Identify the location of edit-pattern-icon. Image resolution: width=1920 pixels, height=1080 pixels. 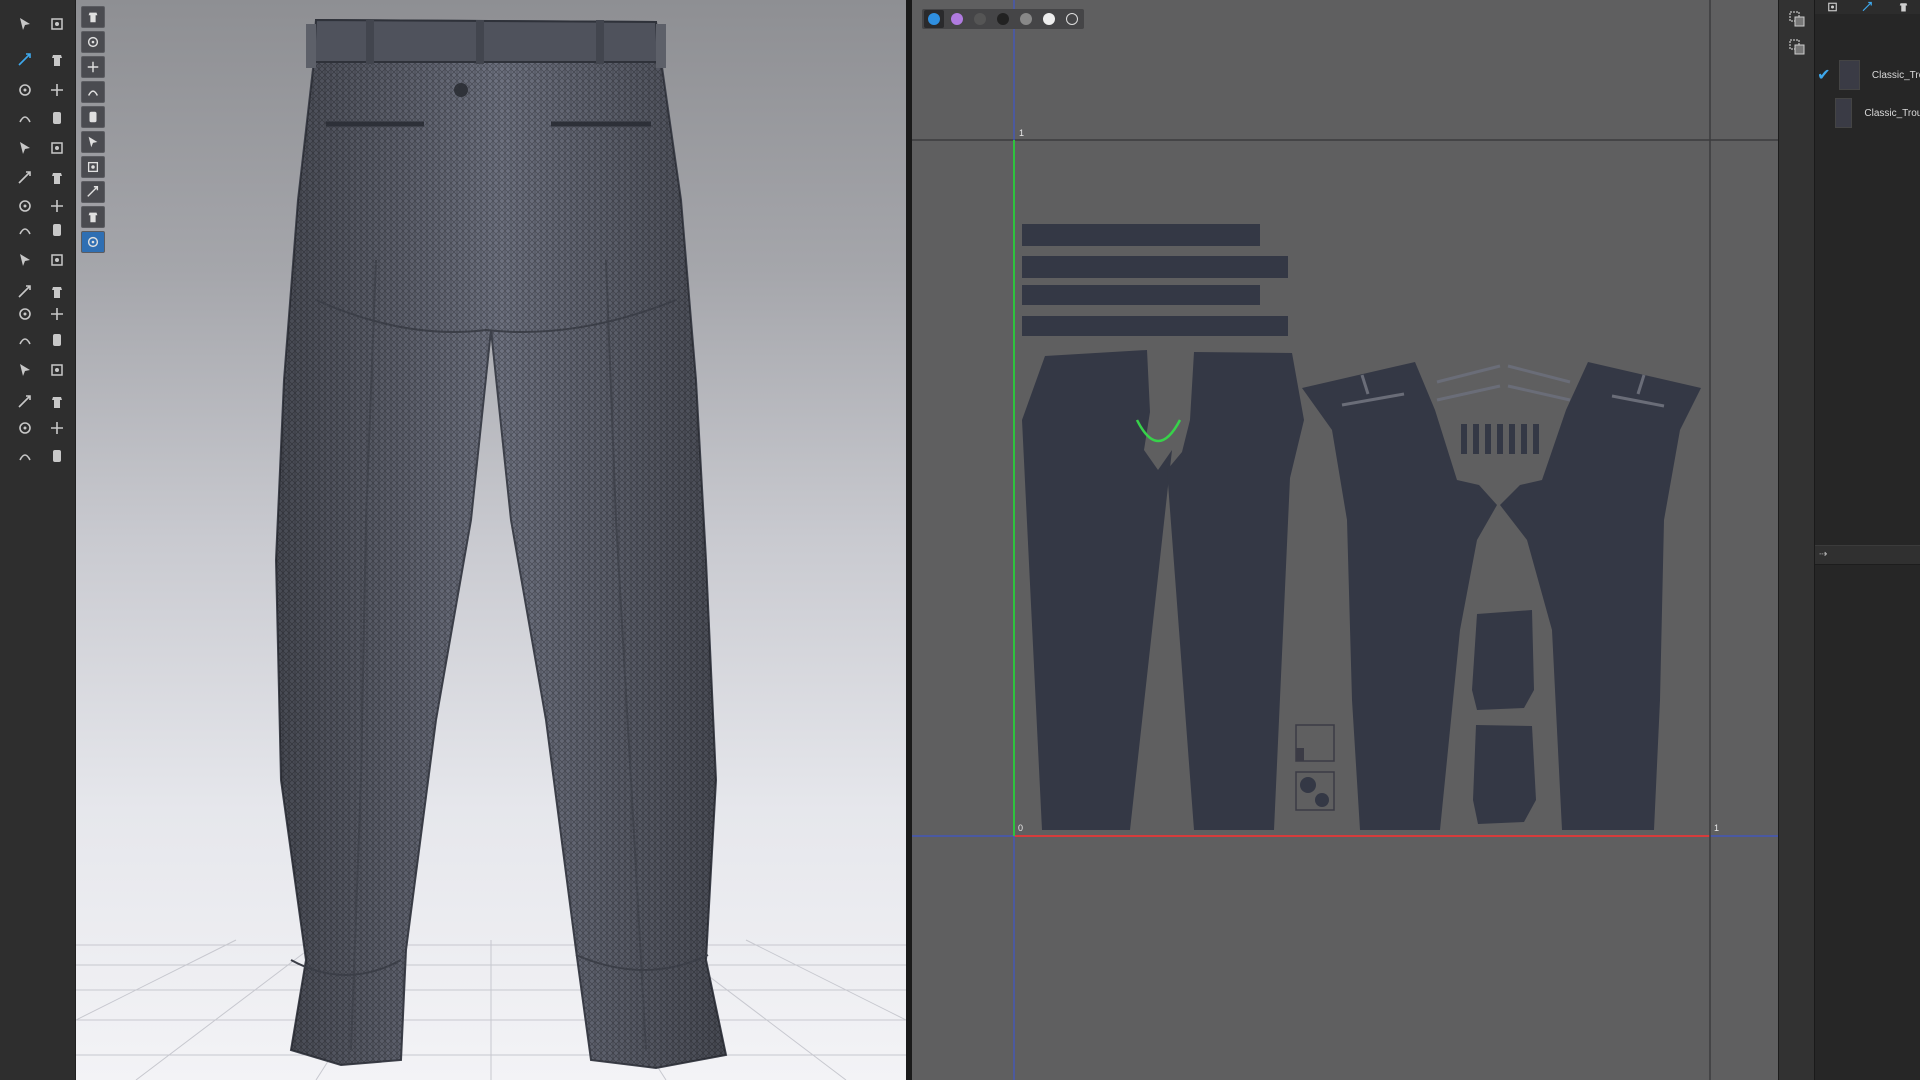
(57, 24).